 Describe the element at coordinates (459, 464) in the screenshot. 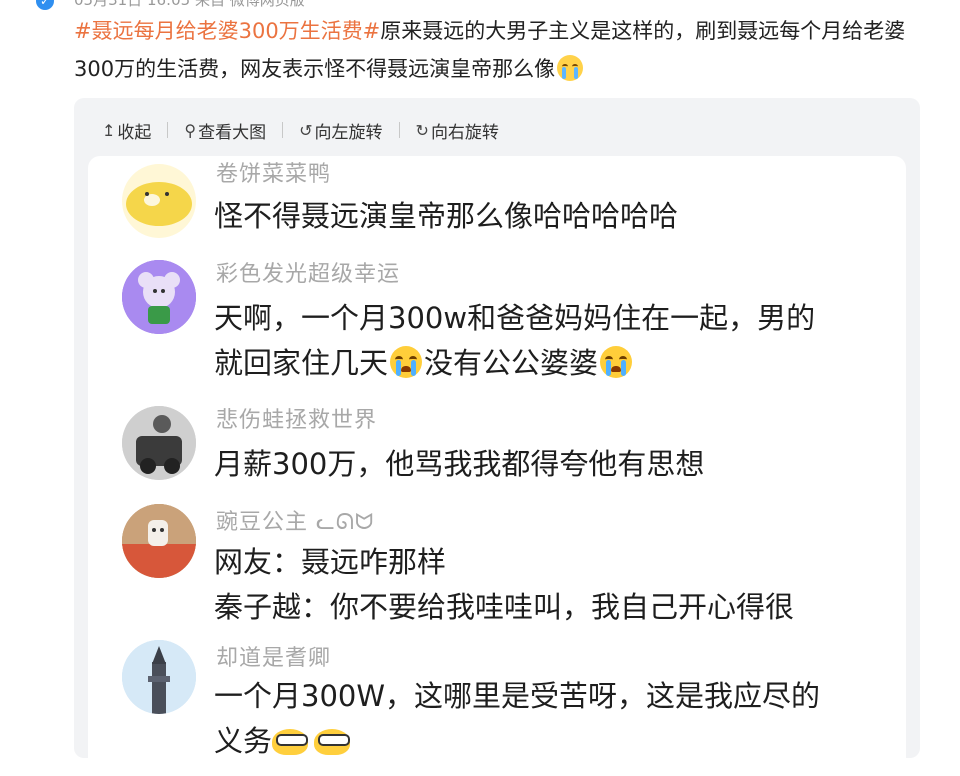

I see `comment-text: 月薪300万，他骂我我都得夸他有思想` at that location.